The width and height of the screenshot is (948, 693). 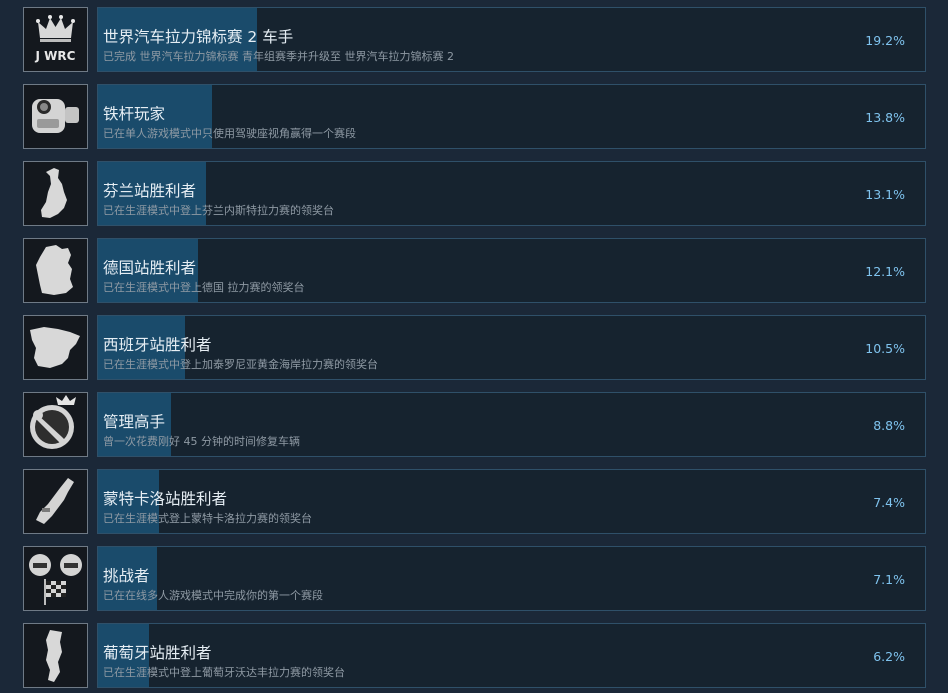 What do you see at coordinates (885, 117) in the screenshot?
I see `unlock-percent: 13.8%` at bounding box center [885, 117].